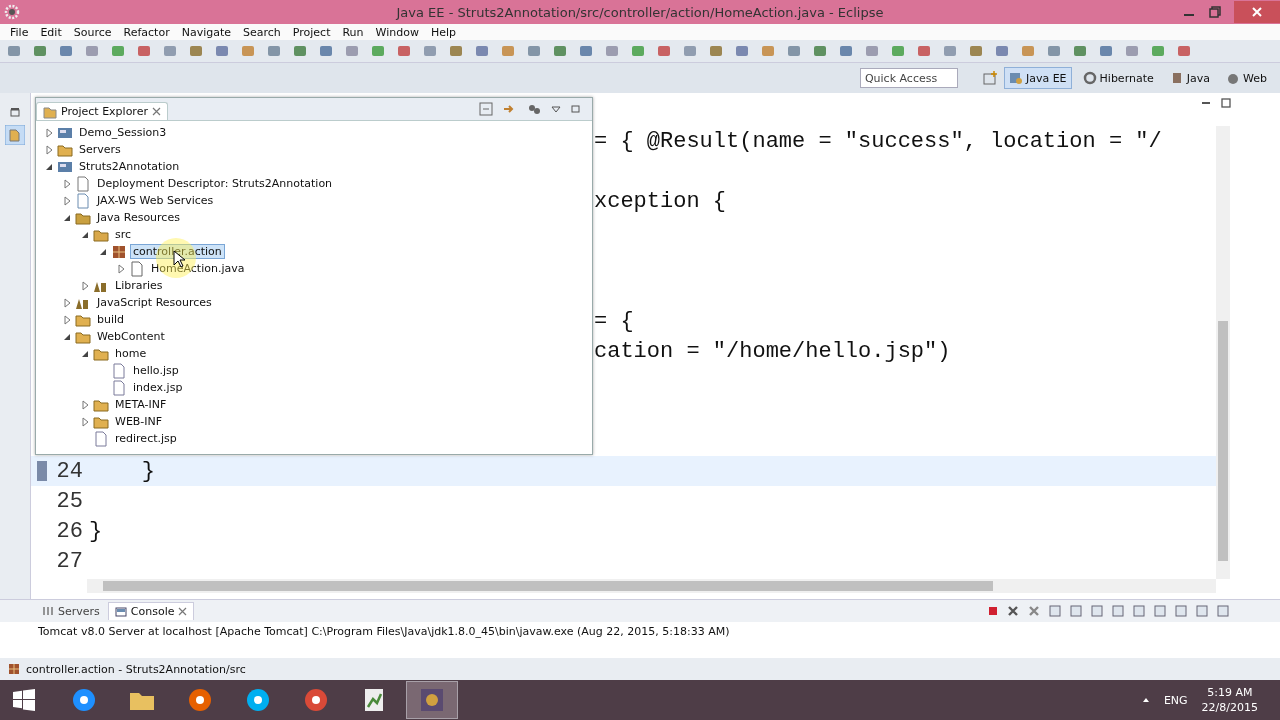 Image resolution: width=1280 pixels, height=720 pixels. I want to click on tree-item: home, so click(131, 353).